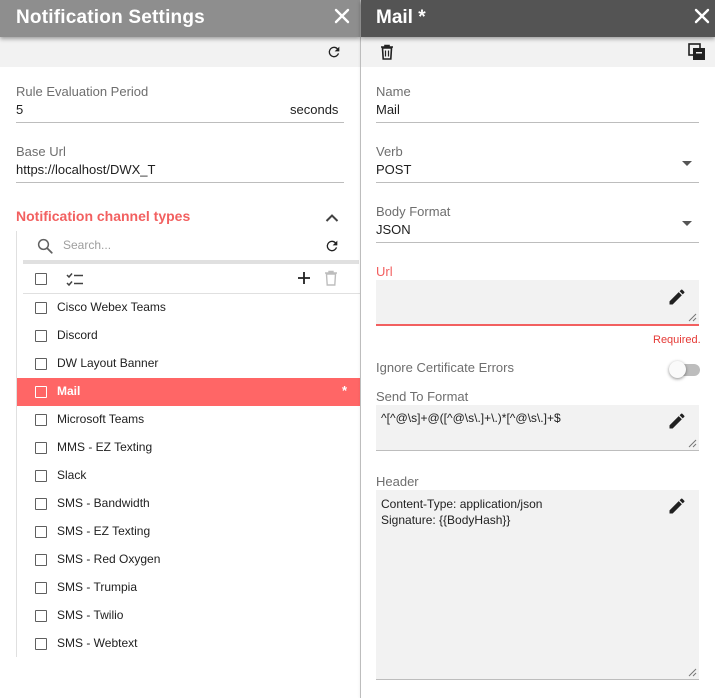 The image size is (715, 698). What do you see at coordinates (85, 169) in the screenshot?
I see `base-url-input: https://localhost/DWX_T` at bounding box center [85, 169].